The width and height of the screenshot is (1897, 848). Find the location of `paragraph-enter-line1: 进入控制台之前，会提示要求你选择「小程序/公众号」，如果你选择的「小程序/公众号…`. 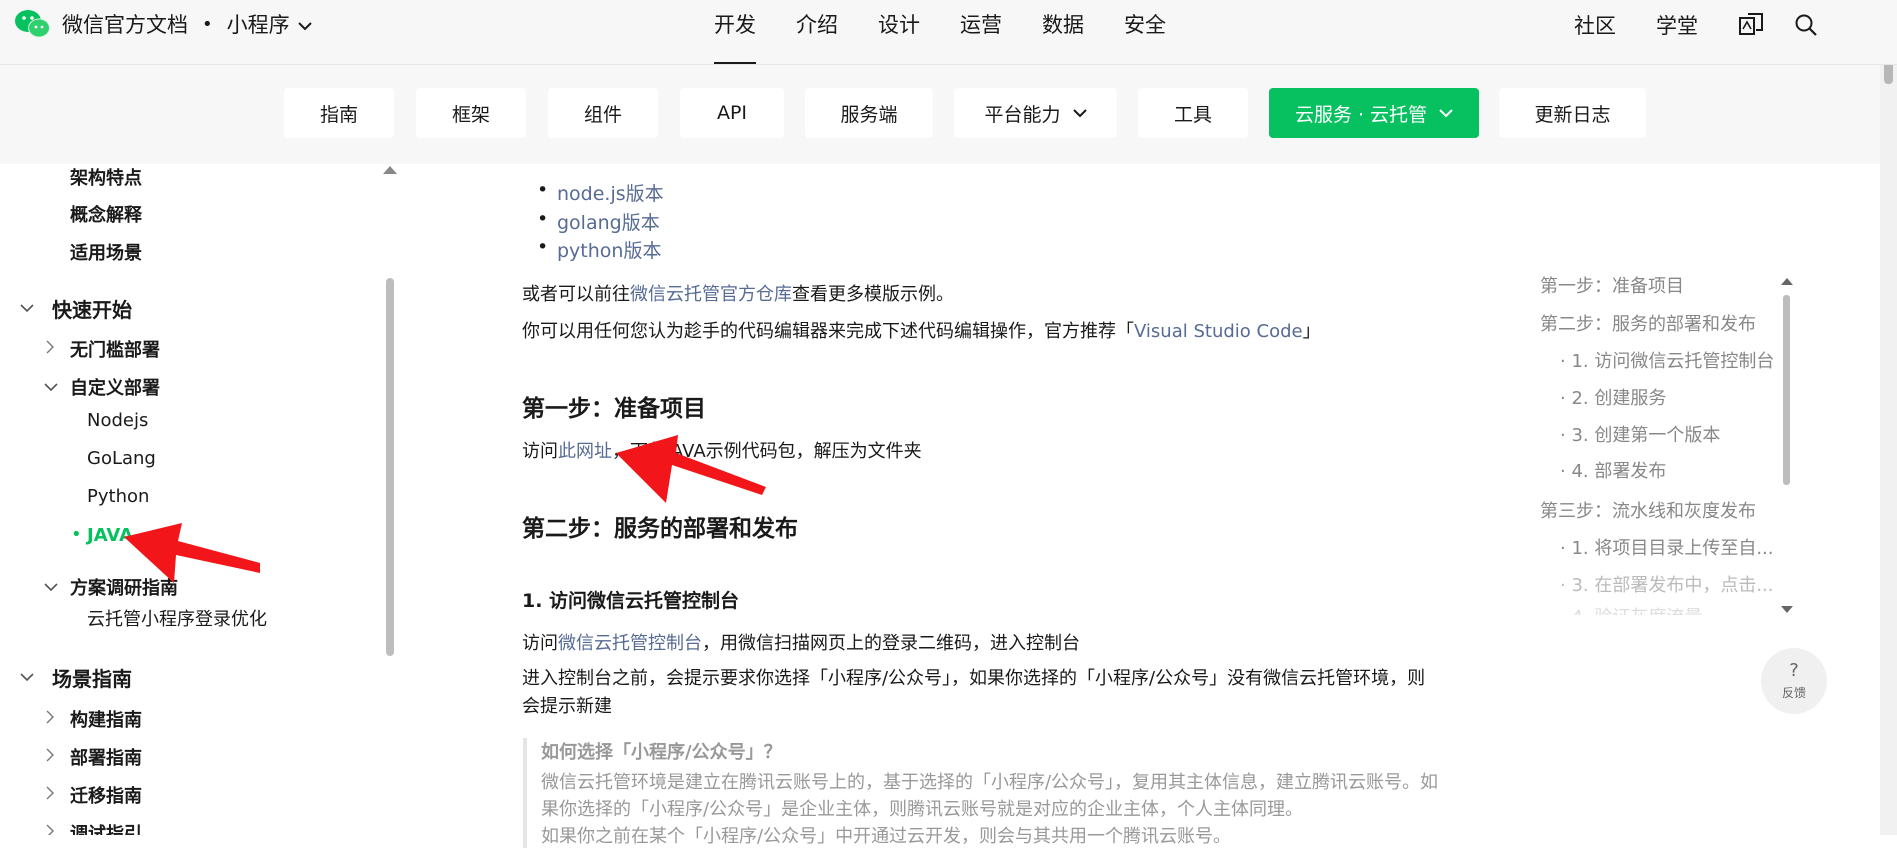

paragraph-enter-line1: 进入控制台之前，会提示要求你选择「小程序/公众号」，如果你选择的「小程序/公众号… is located at coordinates (974, 678).